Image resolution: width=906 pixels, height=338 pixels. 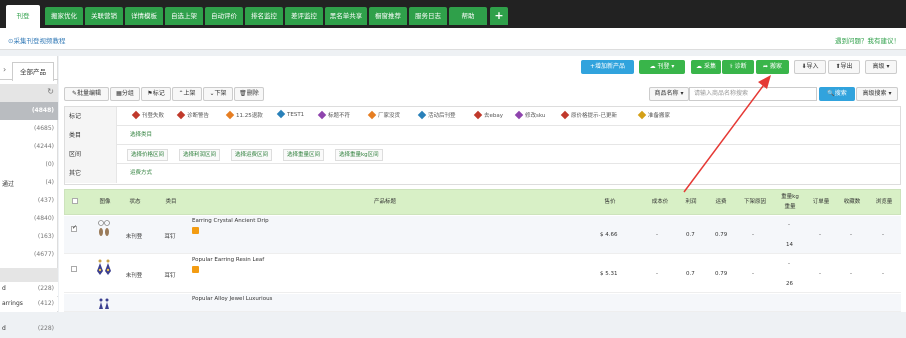 What do you see at coordinates (144, 16) in the screenshot?
I see `tab-detail-template: 详情模板` at bounding box center [144, 16].